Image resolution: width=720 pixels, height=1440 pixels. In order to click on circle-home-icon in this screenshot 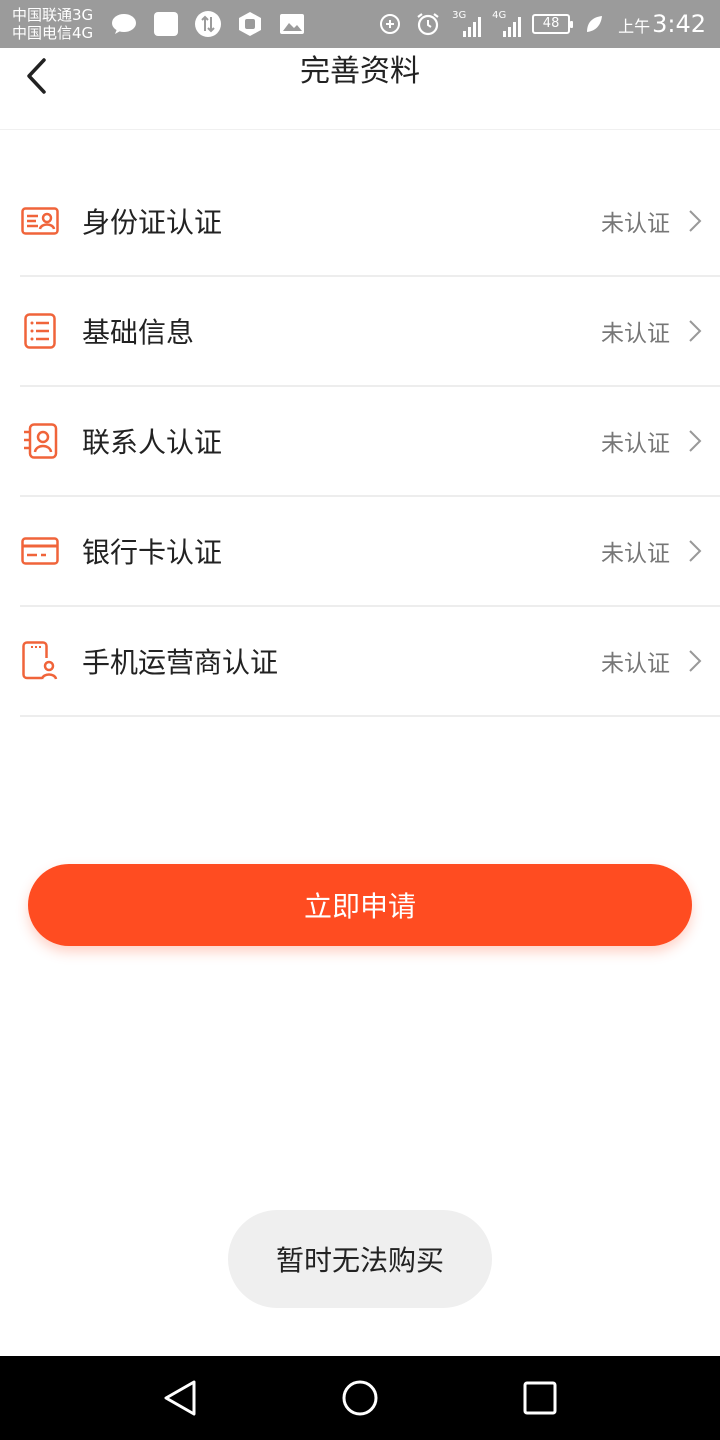, I will do `click(360, 1398)`.